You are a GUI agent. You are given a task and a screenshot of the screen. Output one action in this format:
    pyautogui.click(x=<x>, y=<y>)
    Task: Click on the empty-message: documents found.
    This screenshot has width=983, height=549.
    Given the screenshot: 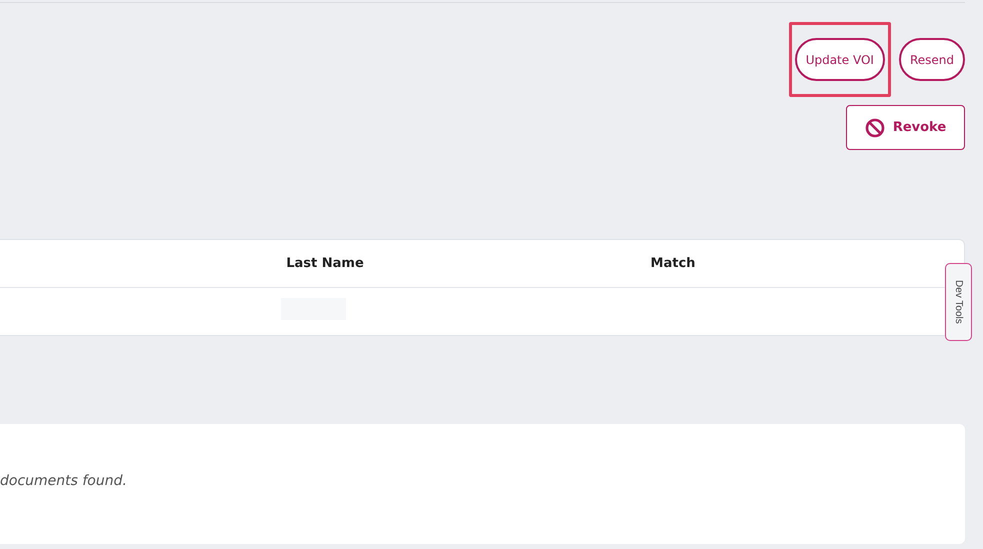 What is the action you would take?
    pyautogui.click(x=63, y=481)
    